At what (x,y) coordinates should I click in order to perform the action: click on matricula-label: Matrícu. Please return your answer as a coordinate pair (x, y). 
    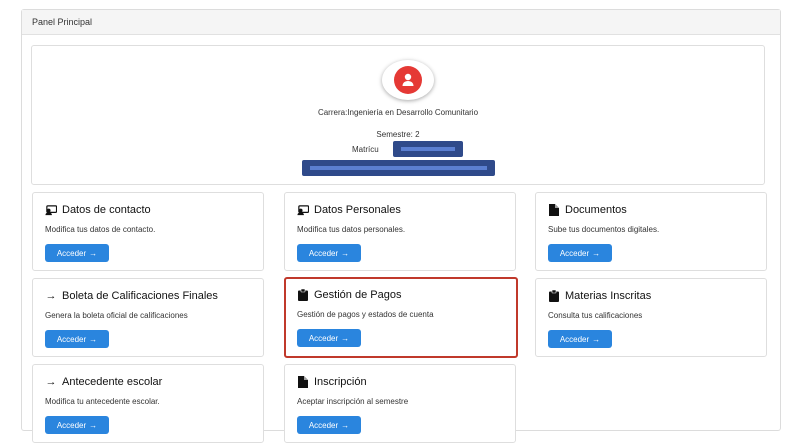
    Looking at the image, I should click on (365, 149).